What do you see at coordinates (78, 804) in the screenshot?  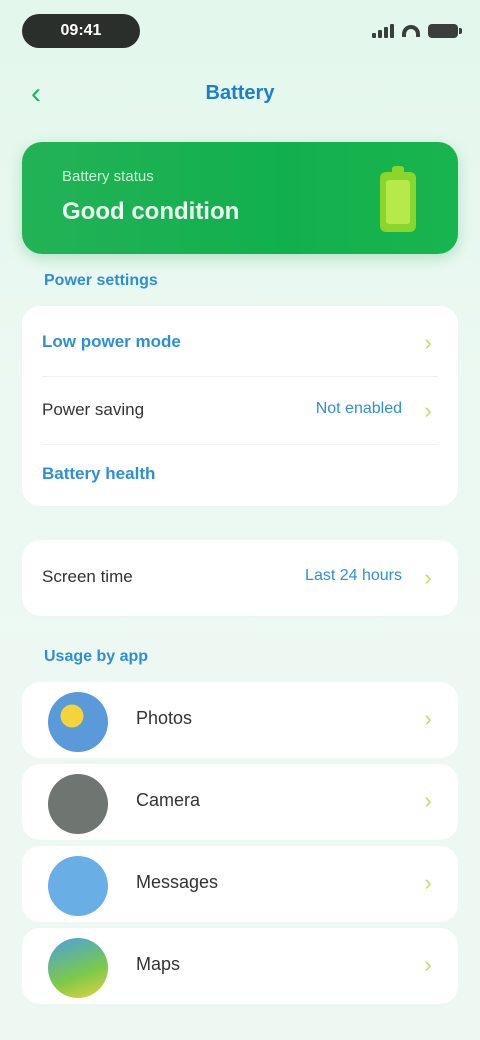 I see `camera-app-icon` at bounding box center [78, 804].